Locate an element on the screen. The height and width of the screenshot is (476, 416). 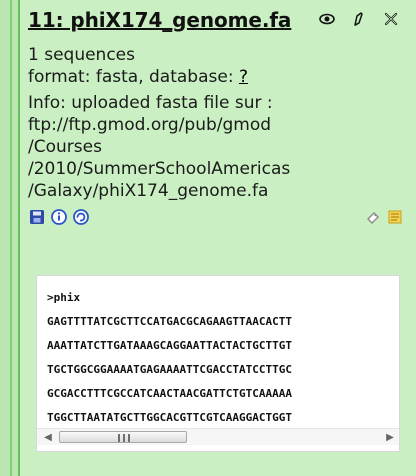
scroll-left-arrow-icon: ◀ is located at coordinates (48, 437).